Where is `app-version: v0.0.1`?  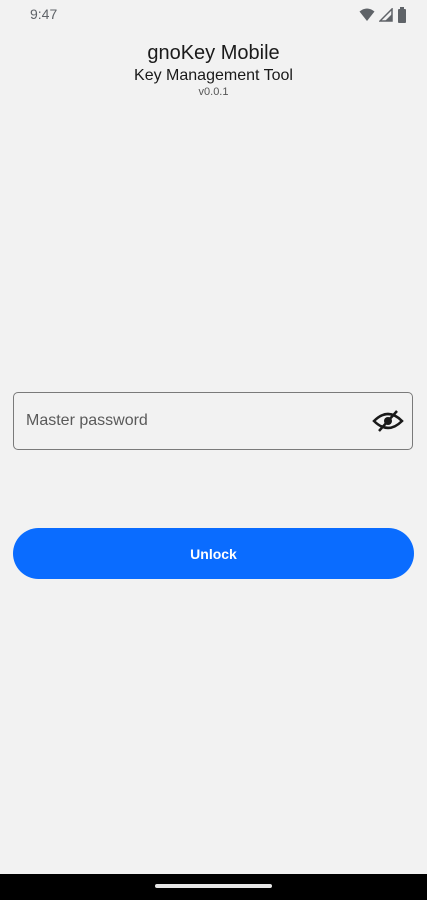
app-version: v0.0.1 is located at coordinates (213, 92).